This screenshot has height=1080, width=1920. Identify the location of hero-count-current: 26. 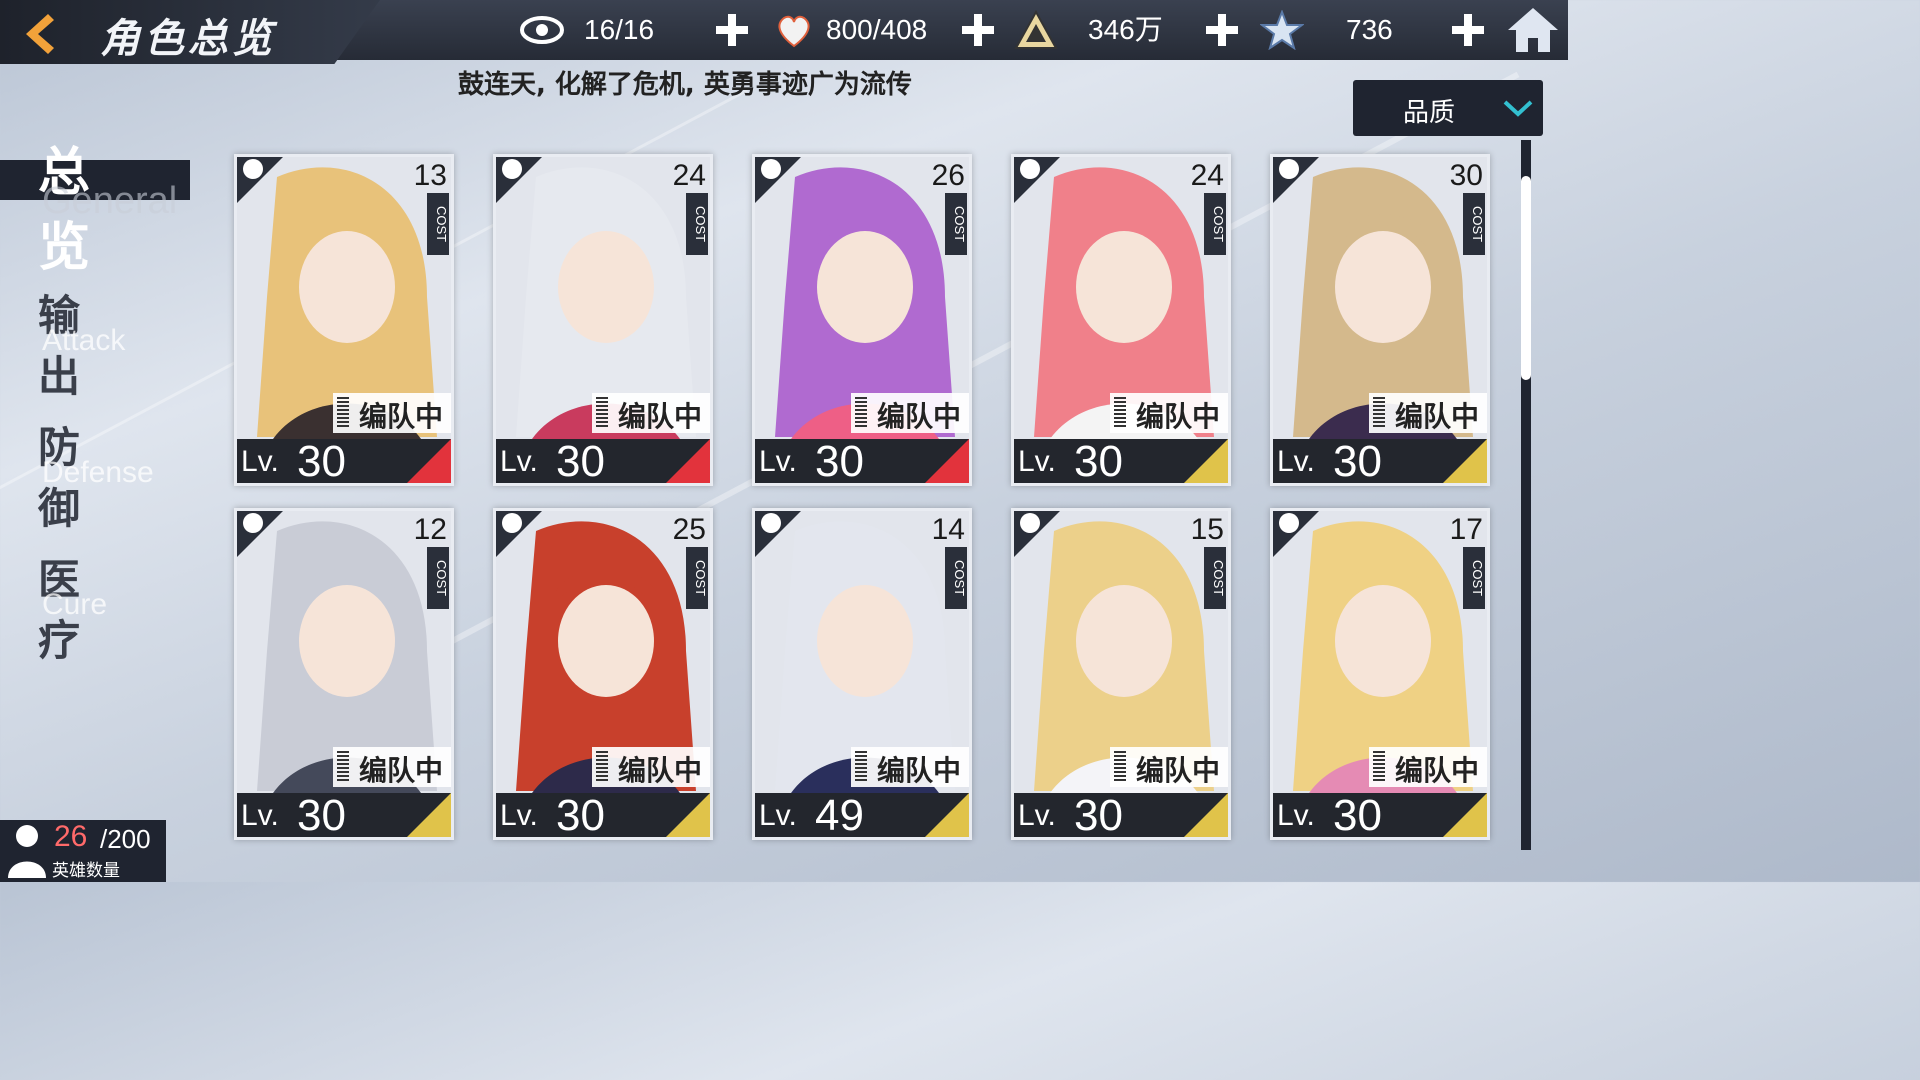
(71, 836).